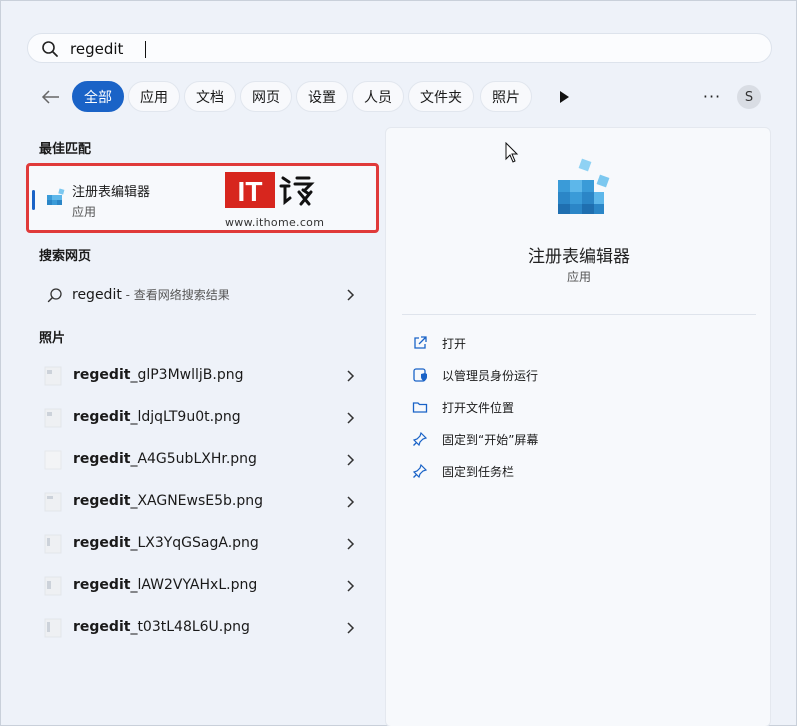 The image size is (797, 726). Describe the element at coordinates (506, 96) in the screenshot. I see `filter-photos: 照片` at that location.